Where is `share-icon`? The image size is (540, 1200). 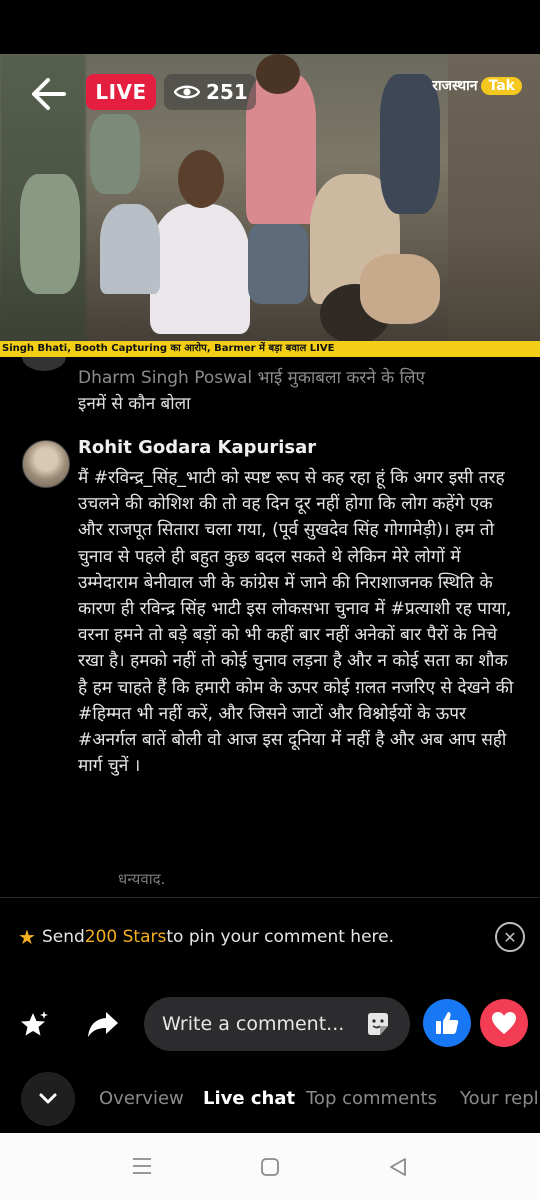 share-icon is located at coordinates (103, 1024).